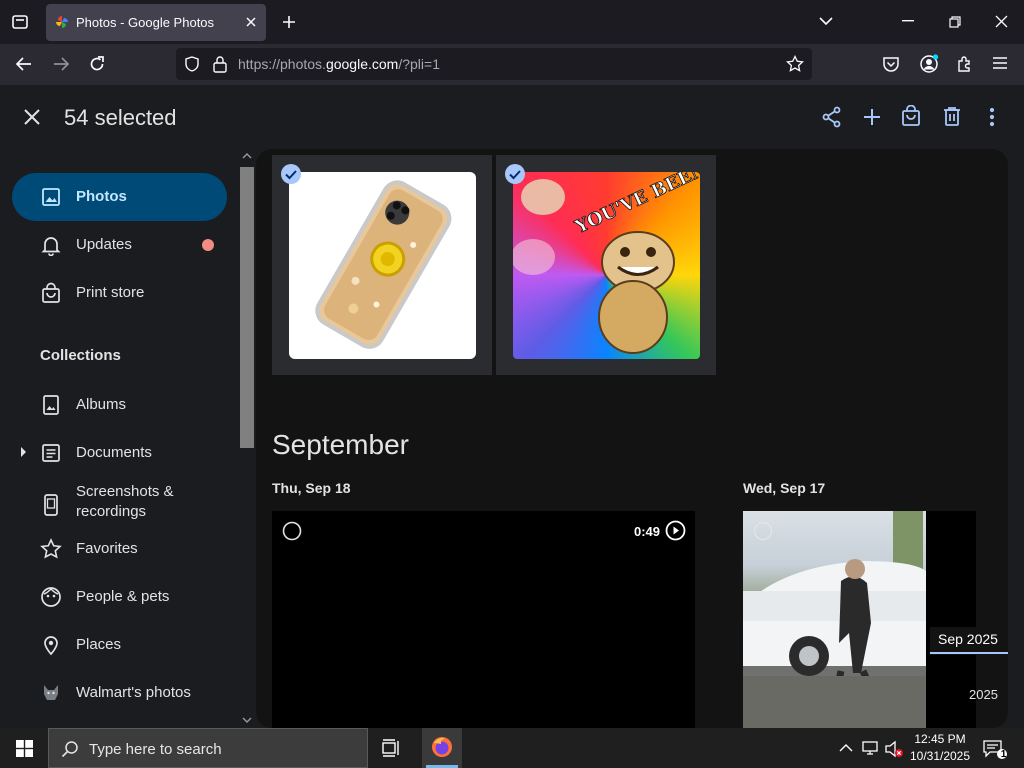 This screenshot has width=1024, height=768. I want to click on network-icon, so click(871, 748).